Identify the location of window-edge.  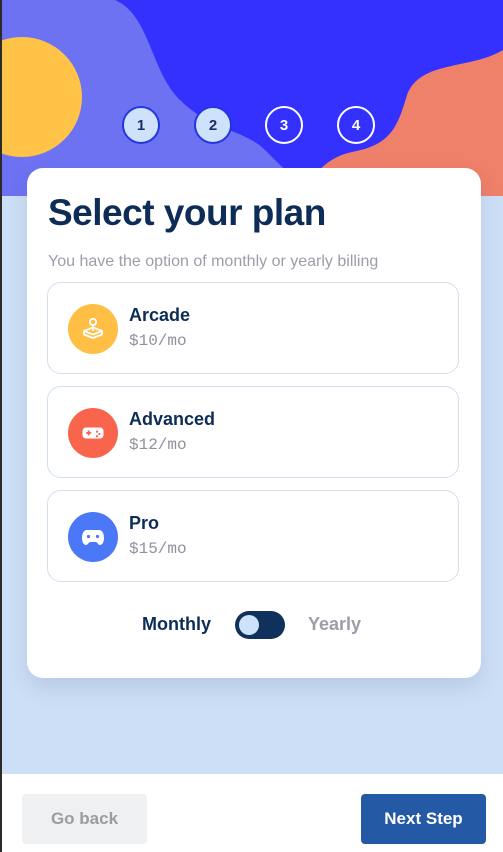
(1, 426).